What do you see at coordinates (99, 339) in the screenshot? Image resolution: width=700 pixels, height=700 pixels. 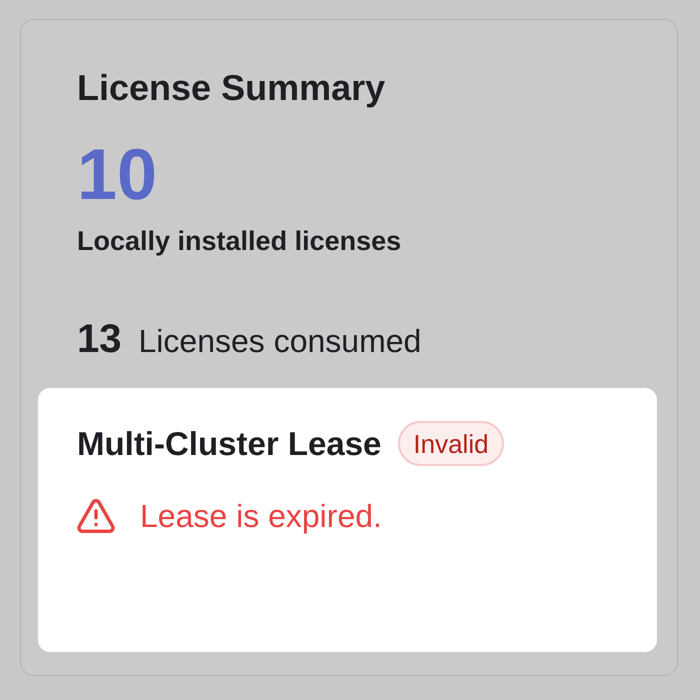 I see `consumed-count: 13` at bounding box center [99, 339].